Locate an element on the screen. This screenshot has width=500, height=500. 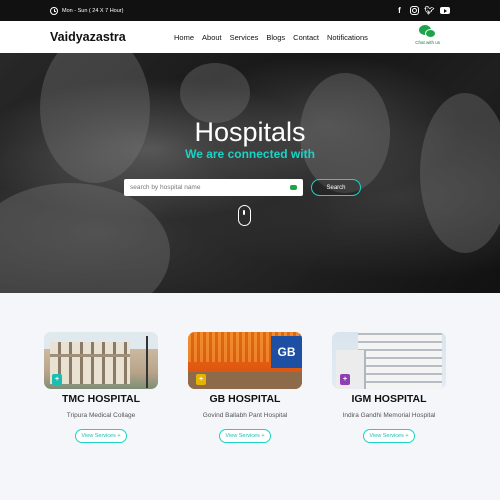
nav-item-about: About is located at coordinates (212, 37).